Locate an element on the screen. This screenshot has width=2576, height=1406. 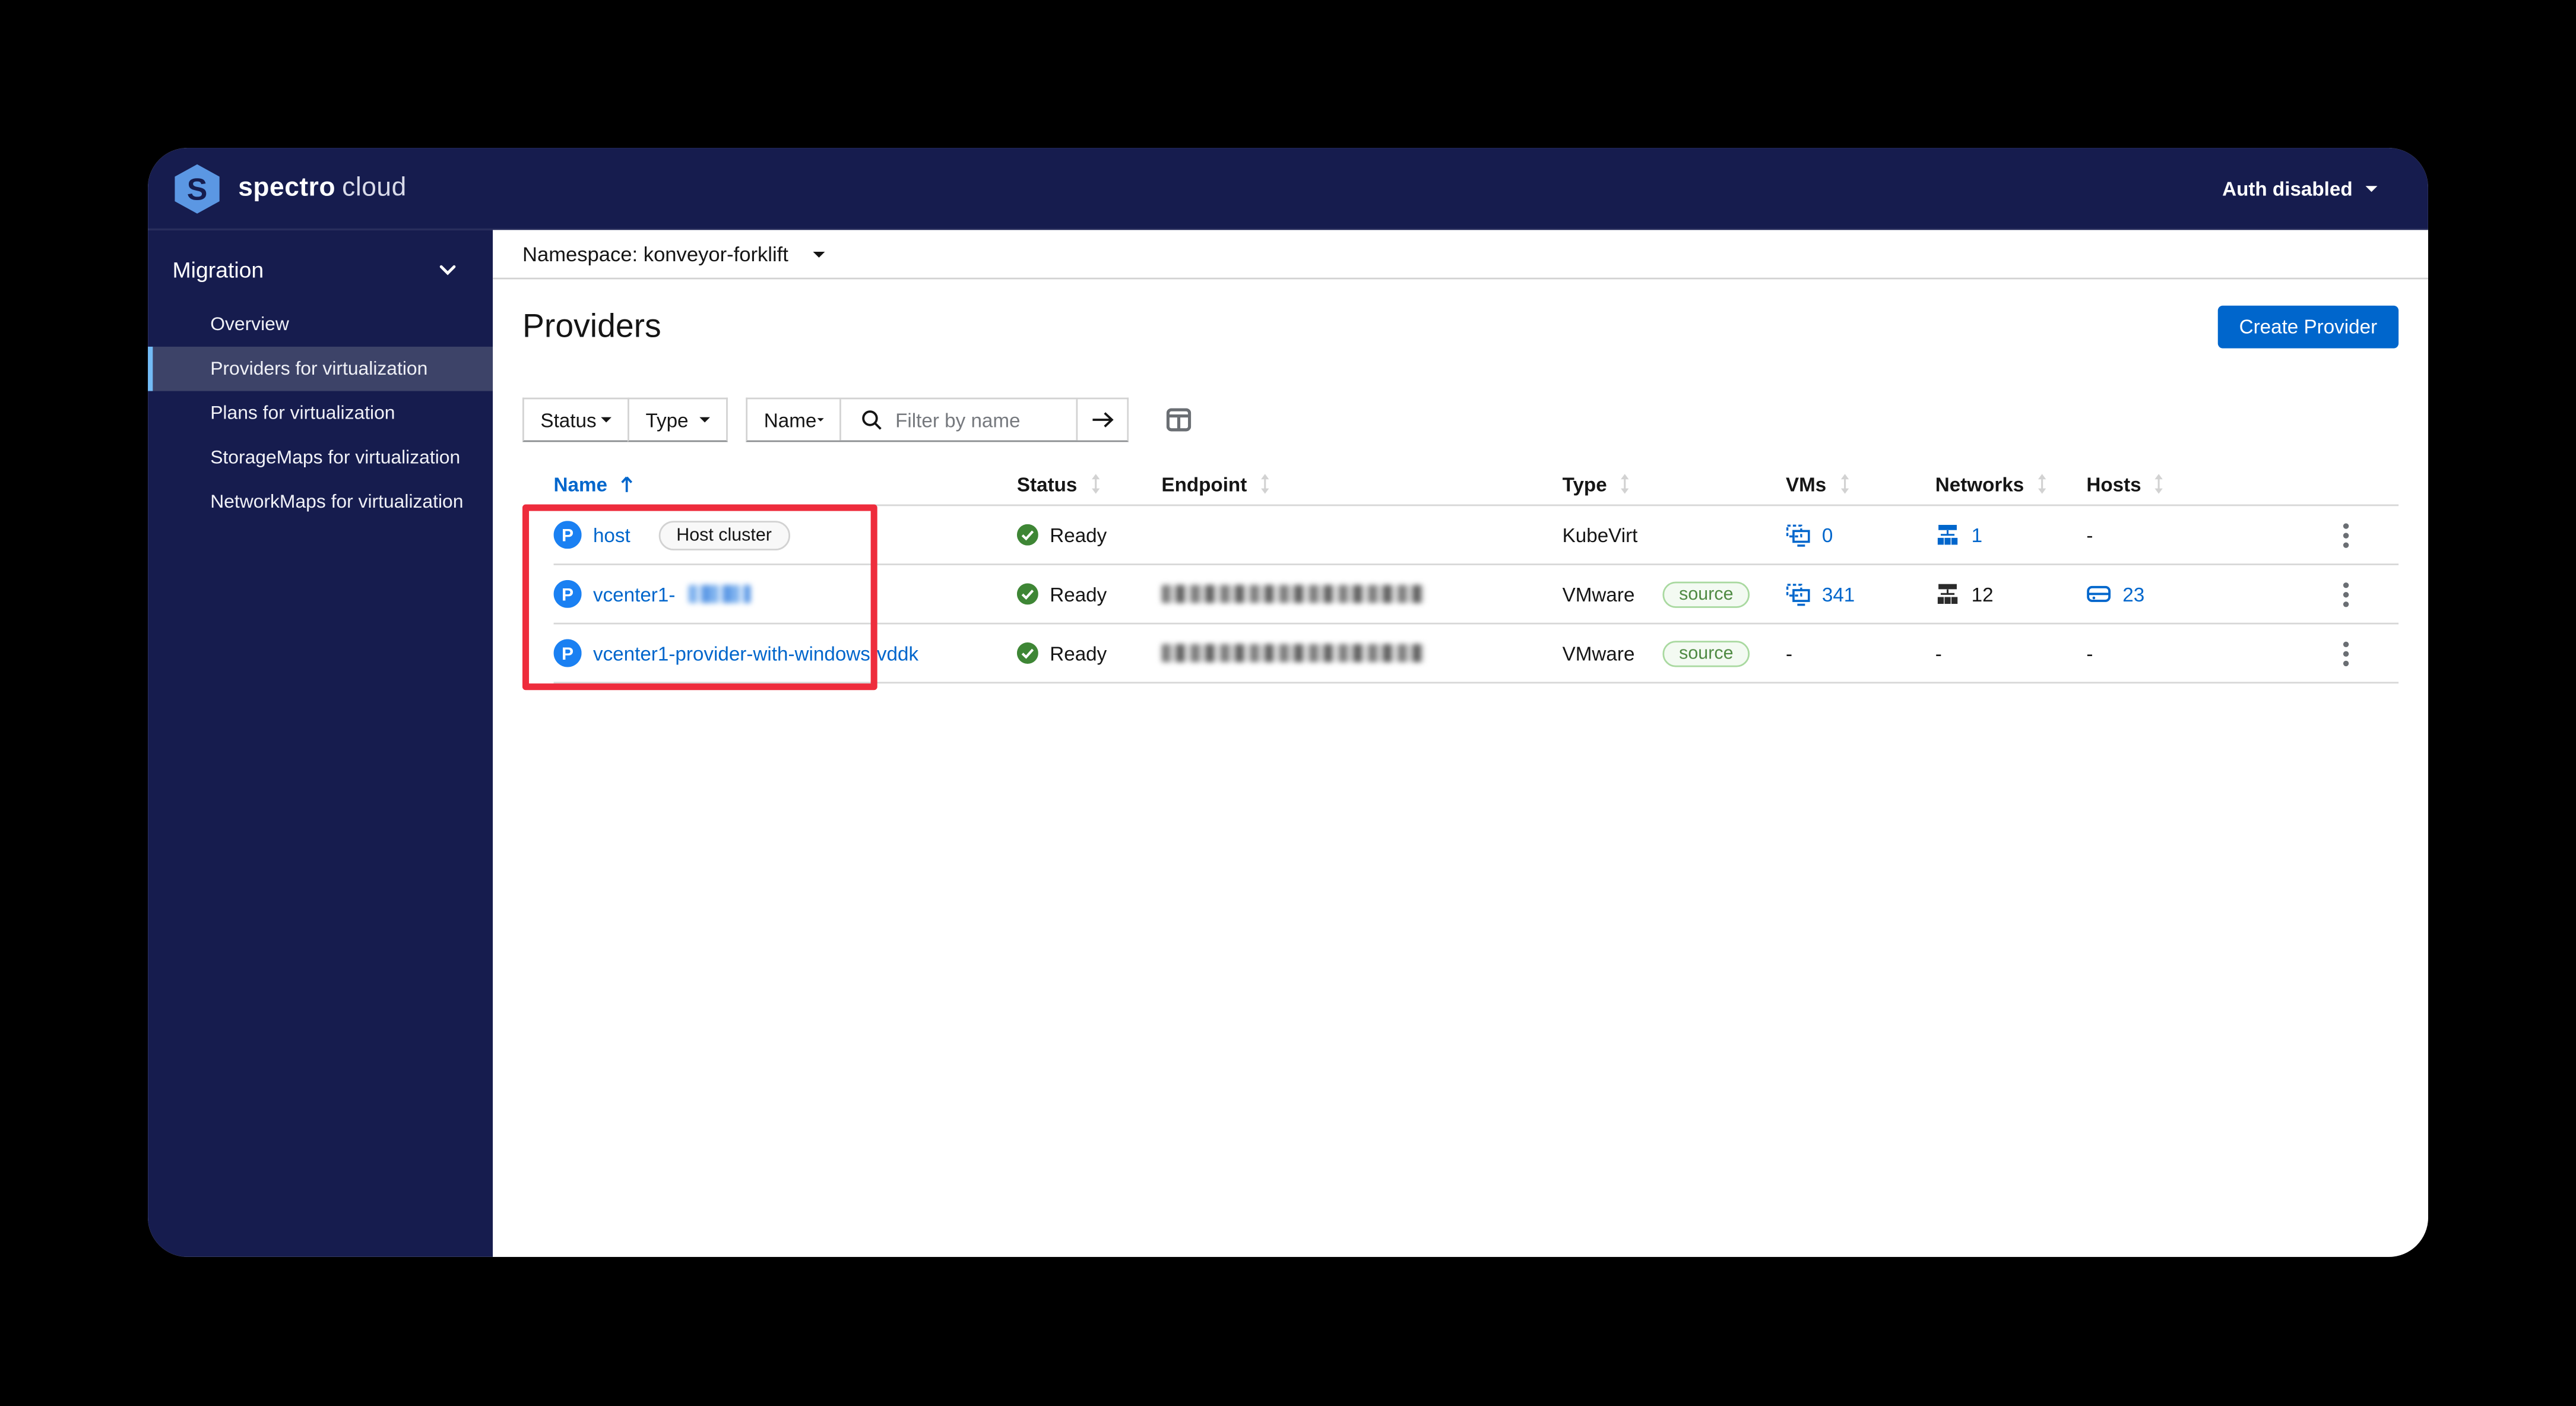
manage-columns-button is located at coordinates (1179, 419).